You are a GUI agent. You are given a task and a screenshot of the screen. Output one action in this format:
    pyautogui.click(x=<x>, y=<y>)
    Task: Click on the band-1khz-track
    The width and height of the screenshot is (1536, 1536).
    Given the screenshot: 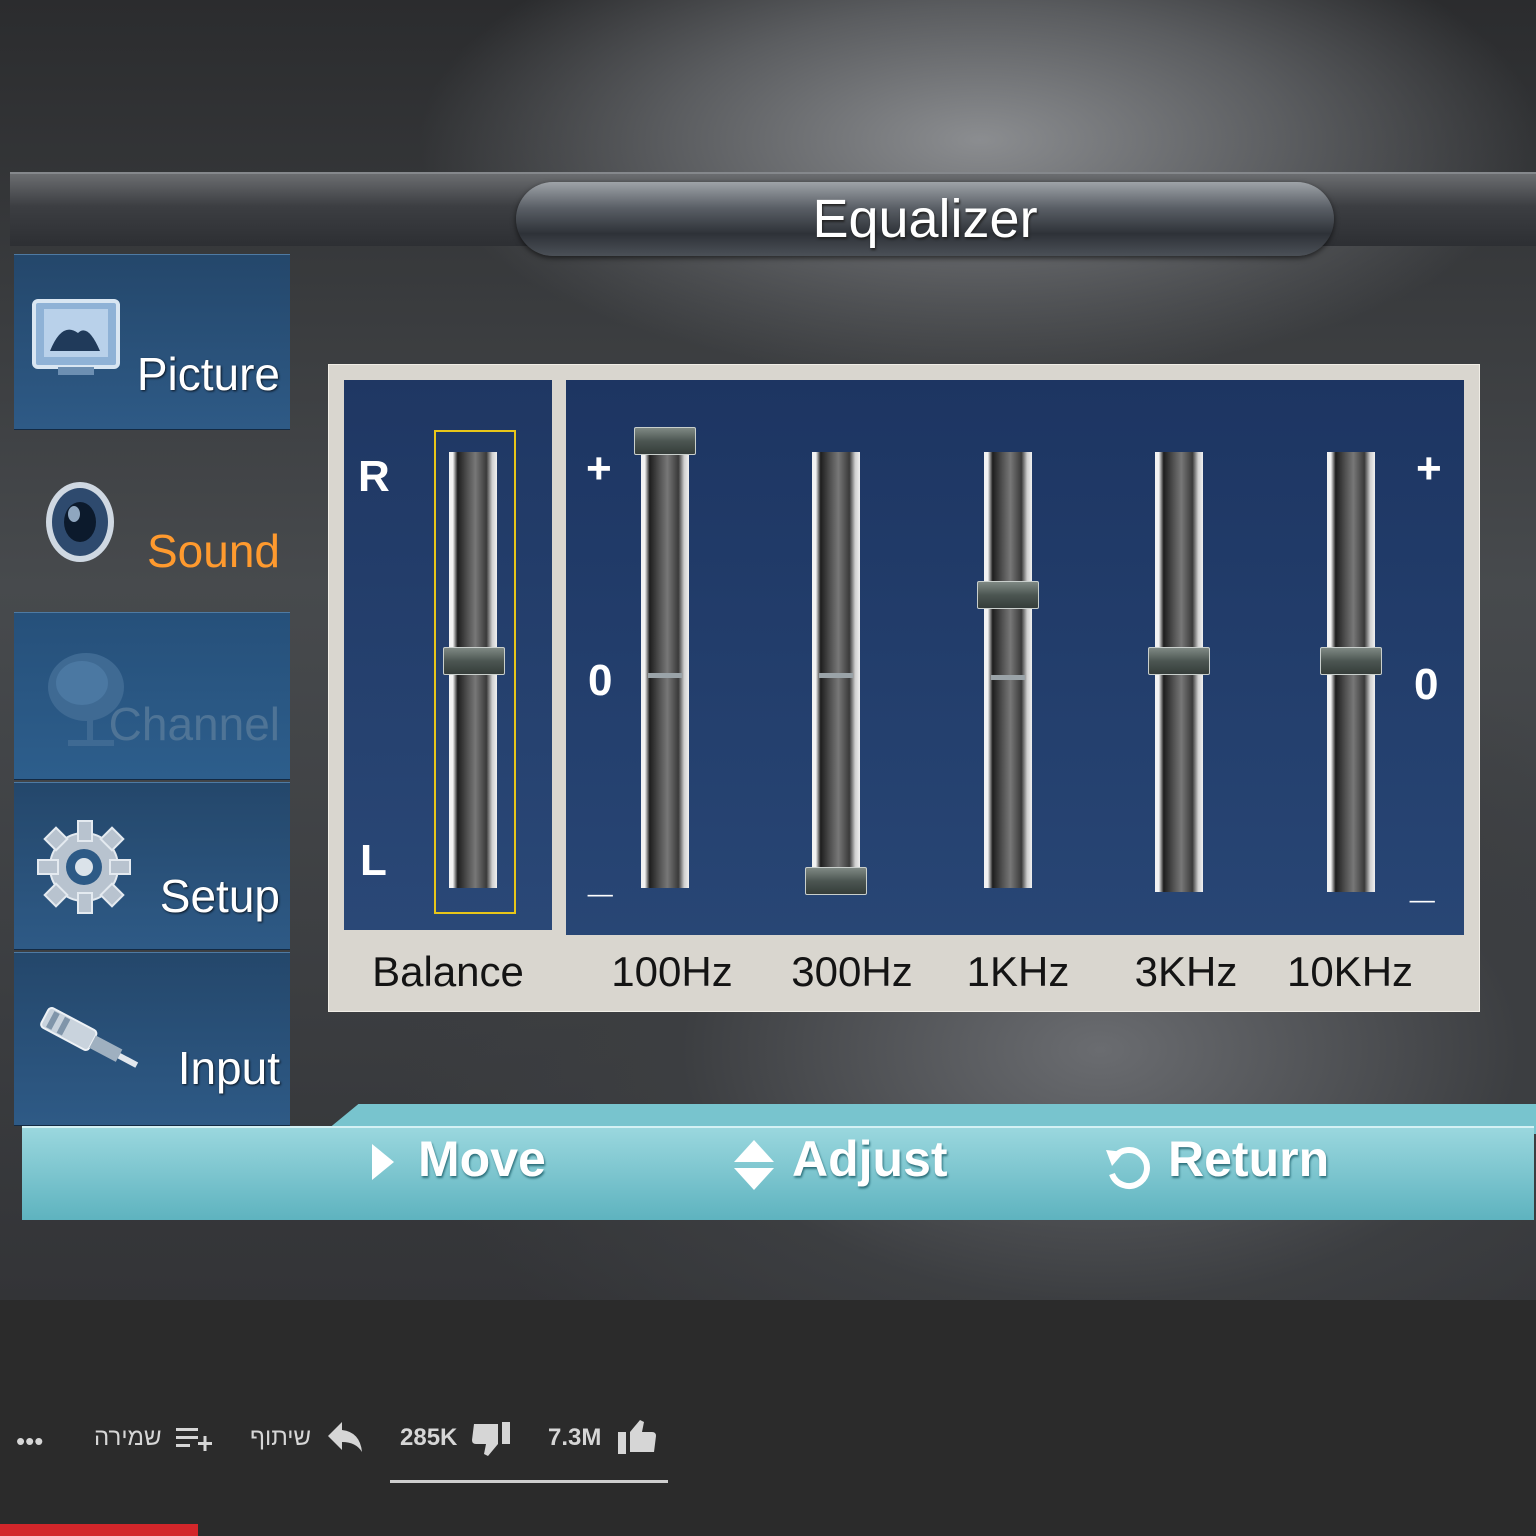 What is the action you would take?
    pyautogui.click(x=1008, y=670)
    